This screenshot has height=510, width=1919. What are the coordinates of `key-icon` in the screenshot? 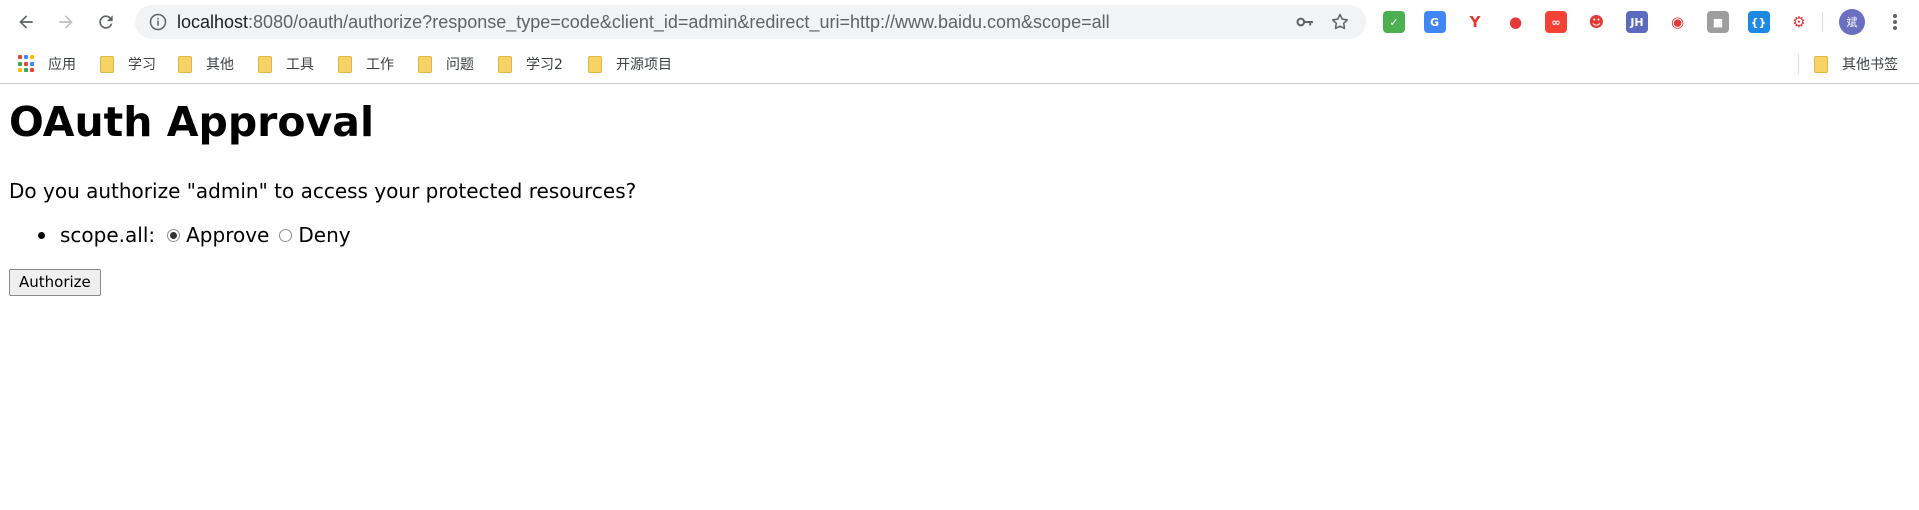 It's located at (1305, 22).